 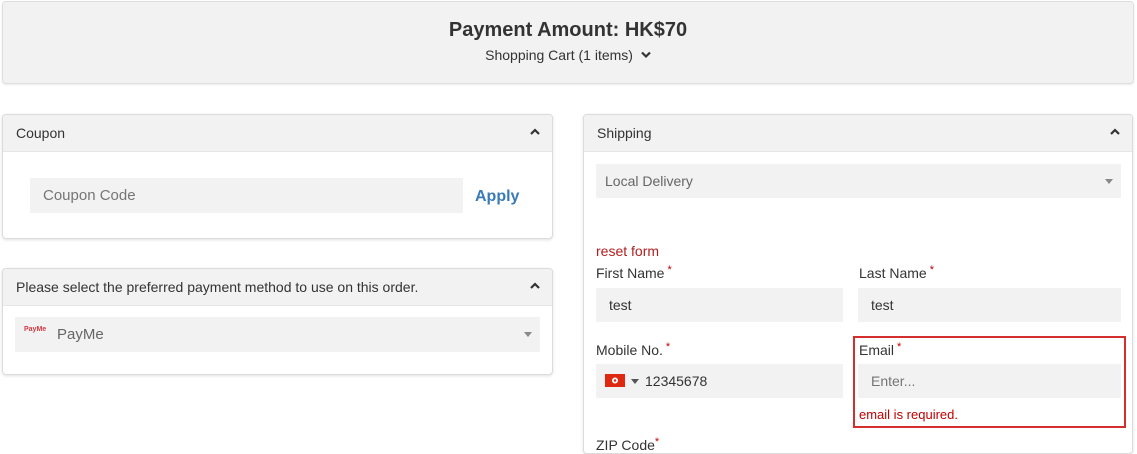 I want to click on email-label: Email *, so click(x=880, y=349).